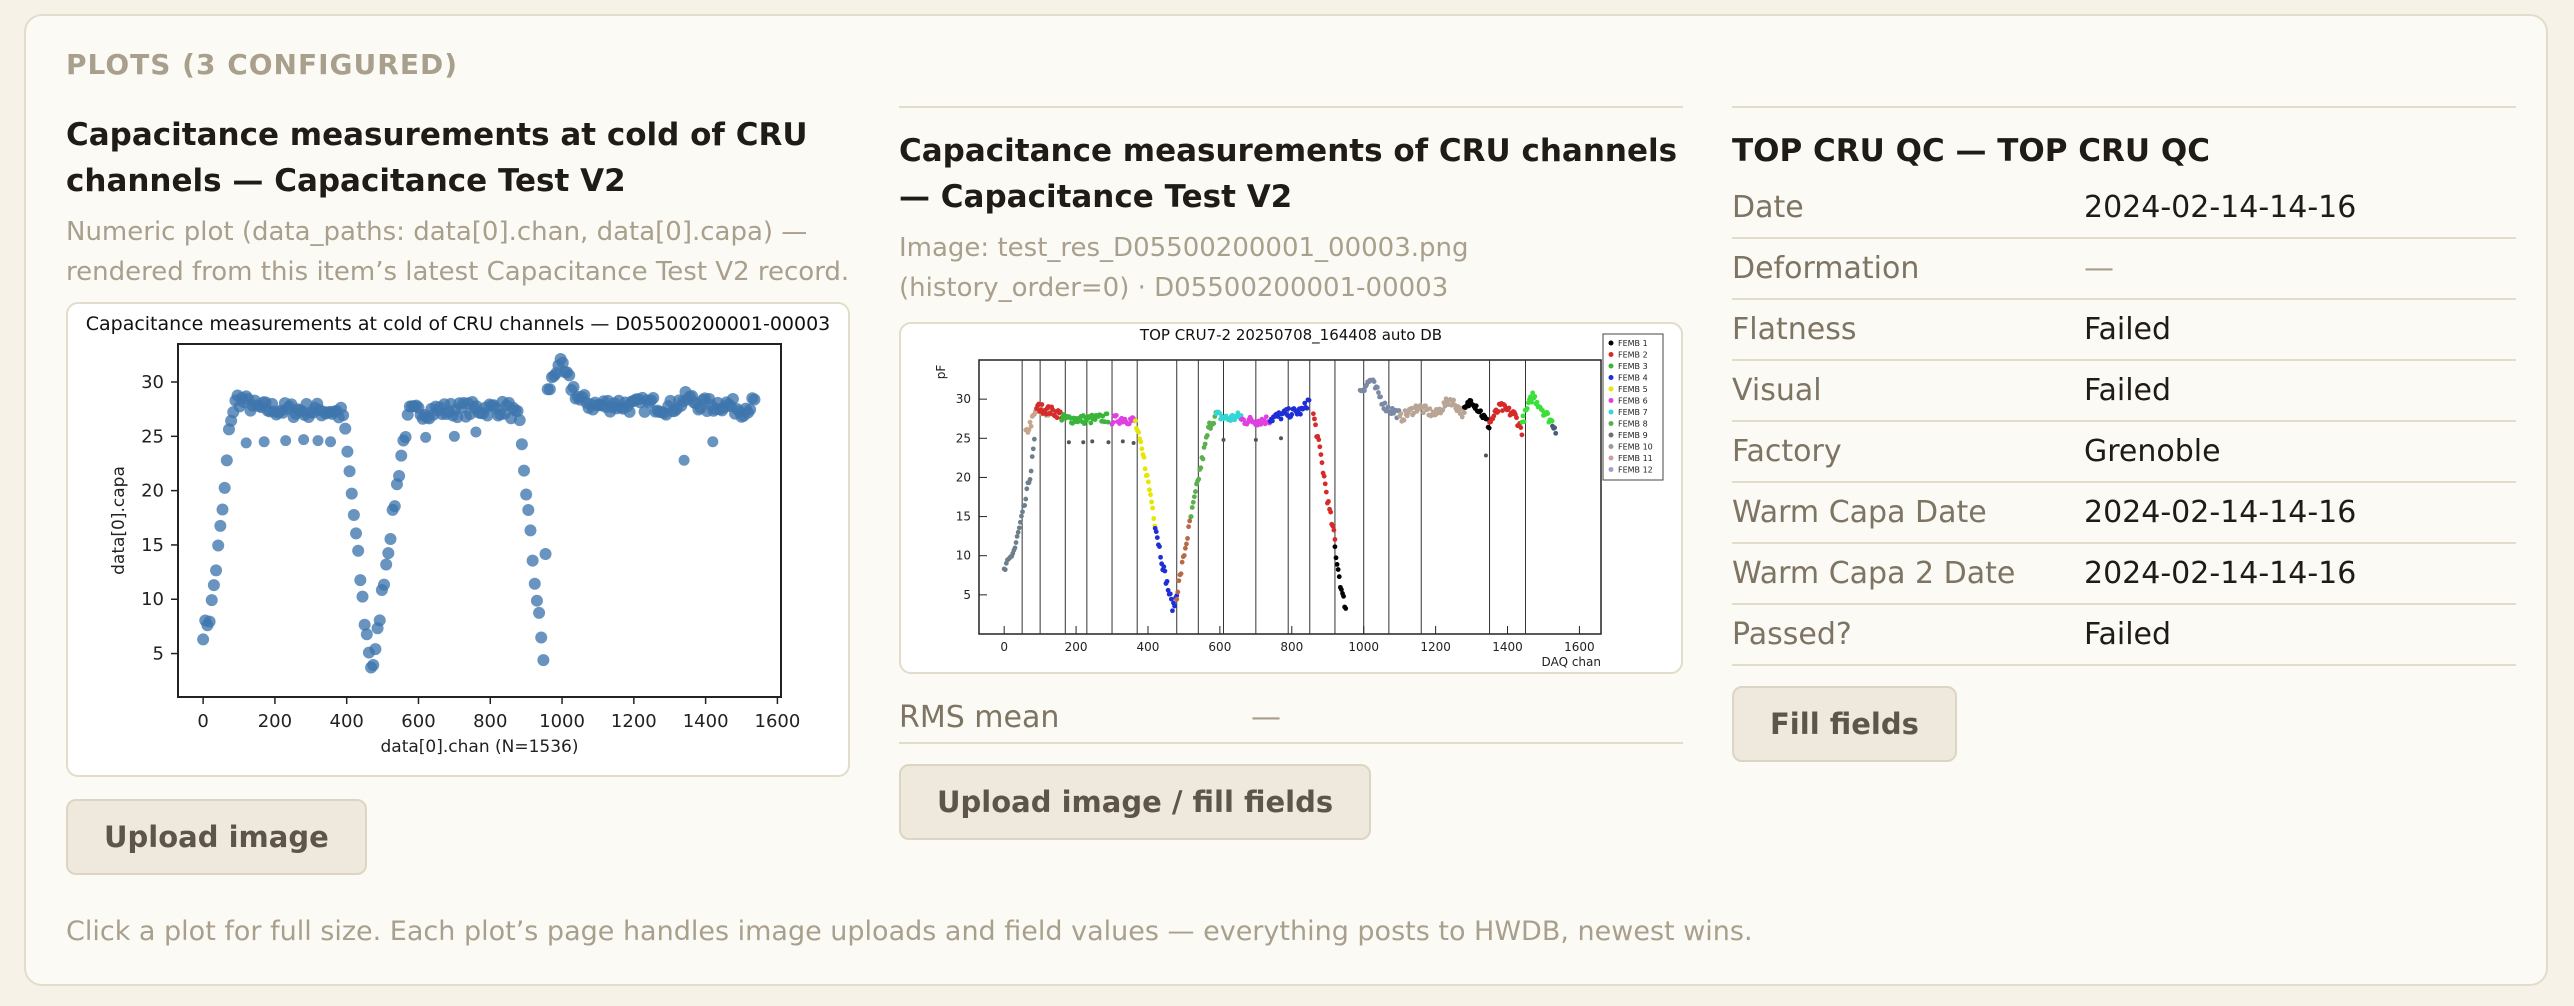 This screenshot has width=2574, height=1006. What do you see at coordinates (1633, 435) in the screenshot?
I see `legend-entry: FEMB 9` at bounding box center [1633, 435].